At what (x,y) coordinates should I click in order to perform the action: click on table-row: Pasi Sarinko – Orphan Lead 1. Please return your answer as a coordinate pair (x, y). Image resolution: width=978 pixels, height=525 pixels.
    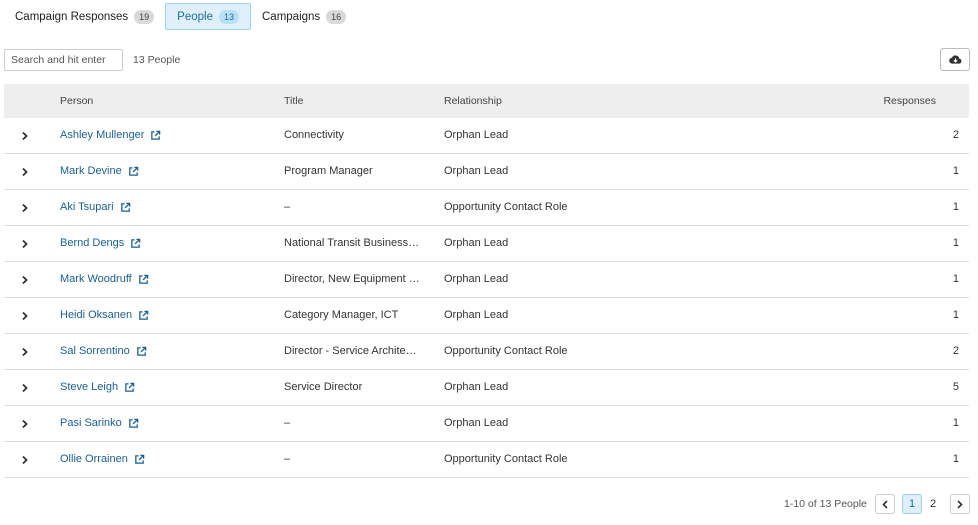
    Looking at the image, I should click on (486, 424).